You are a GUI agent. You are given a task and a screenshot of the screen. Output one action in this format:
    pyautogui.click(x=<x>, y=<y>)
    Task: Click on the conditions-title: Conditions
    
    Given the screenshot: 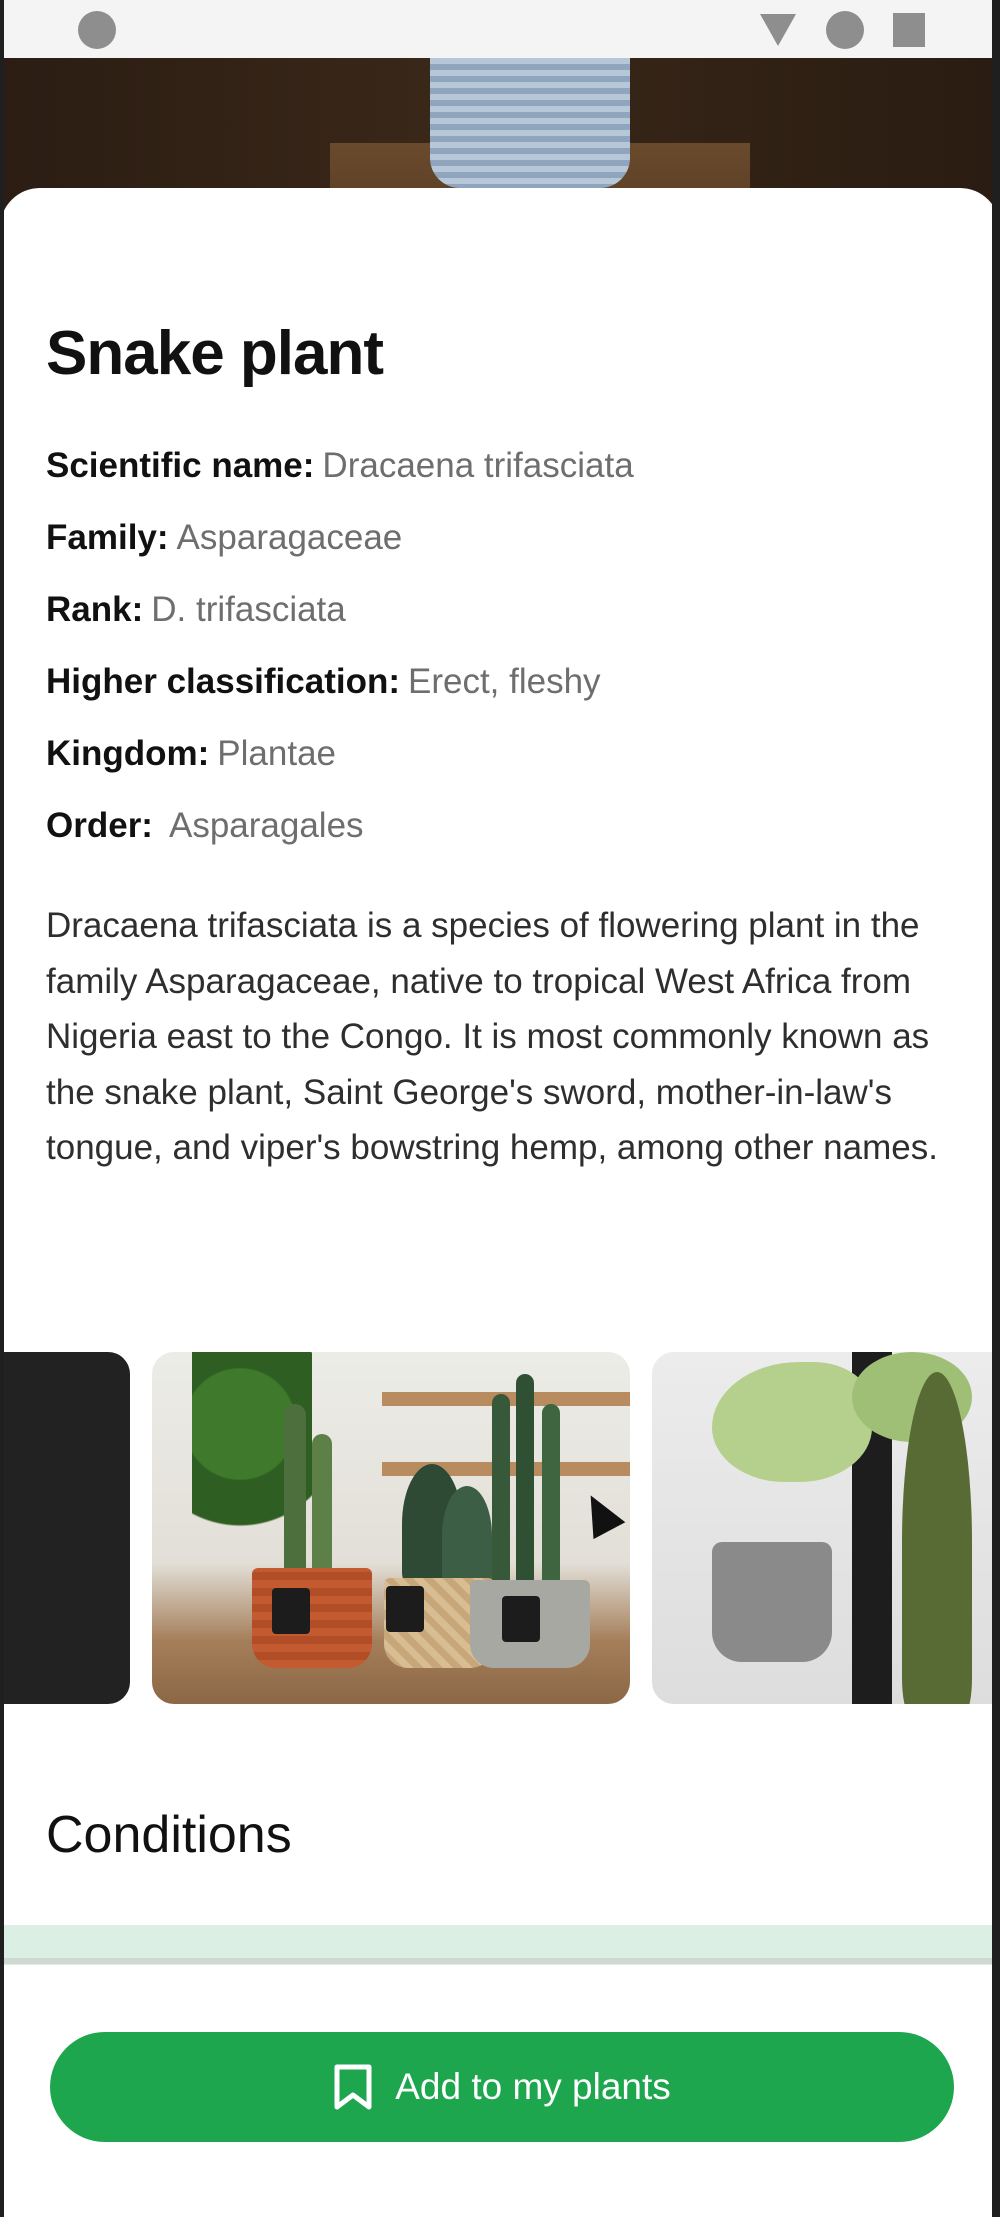 What is the action you would take?
    pyautogui.click(x=169, y=1835)
    